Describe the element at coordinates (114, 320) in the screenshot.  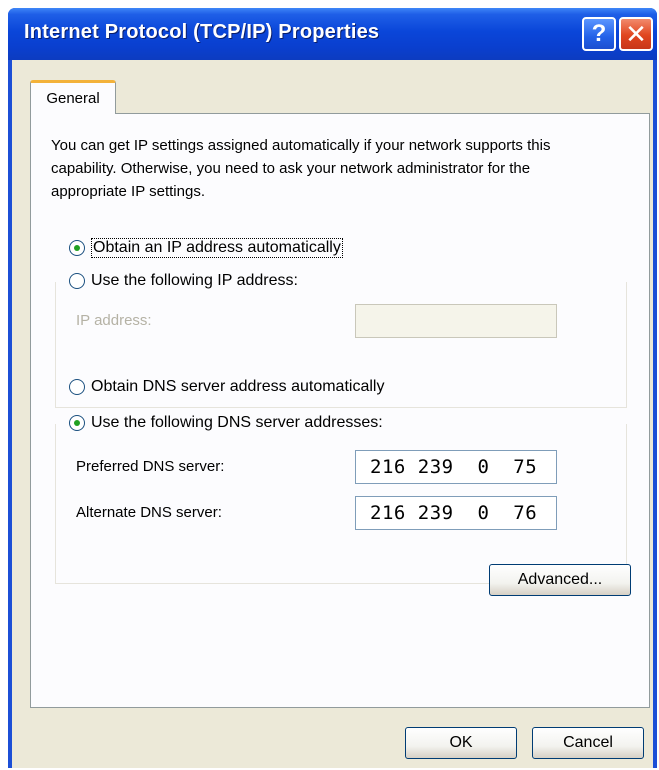
I see `ip-address-label: IP address:` at that location.